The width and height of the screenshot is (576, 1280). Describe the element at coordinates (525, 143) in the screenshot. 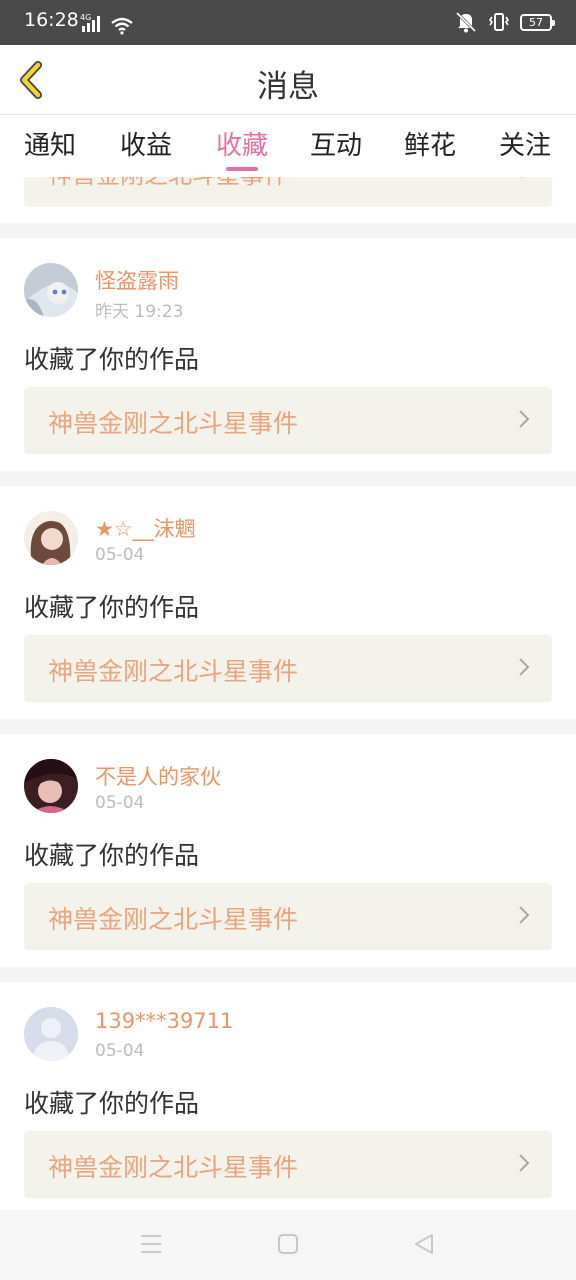

I see `tab-following: 关注` at that location.